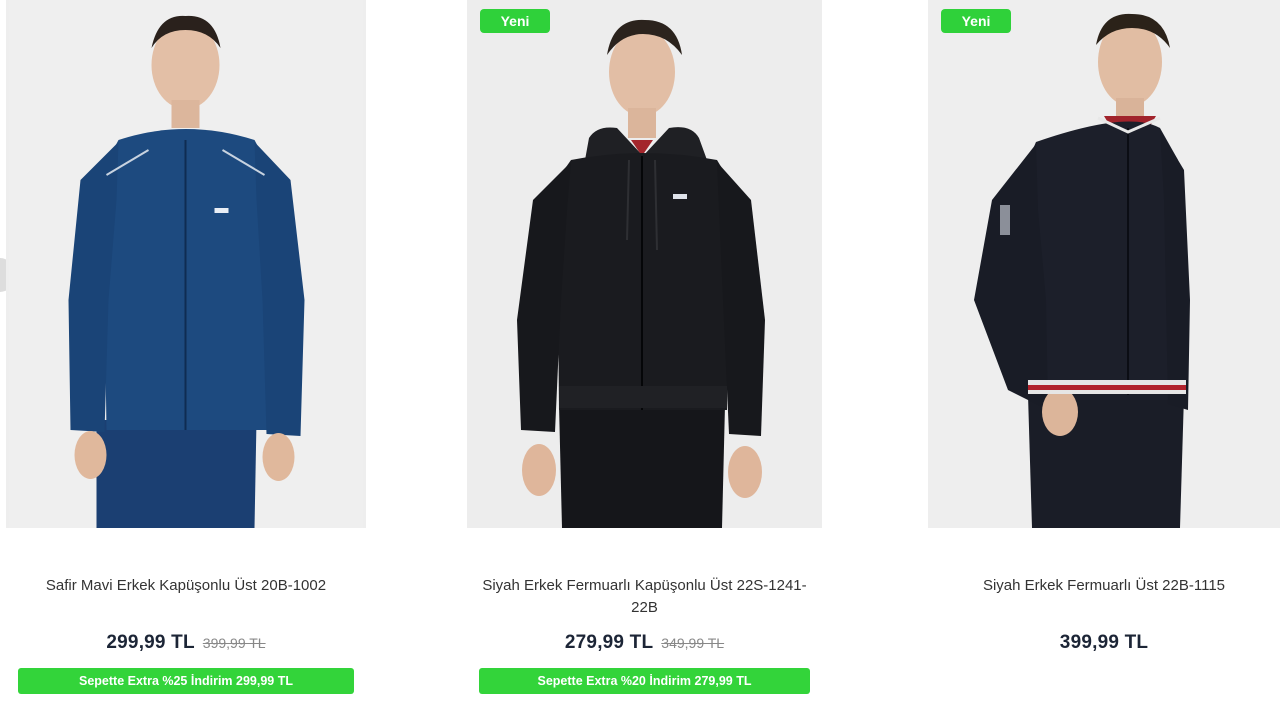 Image resolution: width=1280 pixels, height=720 pixels. I want to click on price-row: 299,99 TL 399,99 TL, so click(186, 643).